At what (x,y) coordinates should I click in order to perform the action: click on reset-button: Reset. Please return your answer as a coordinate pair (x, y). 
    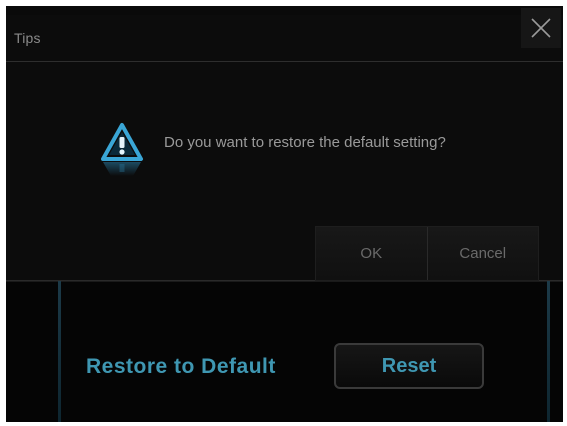
    Looking at the image, I should click on (409, 366).